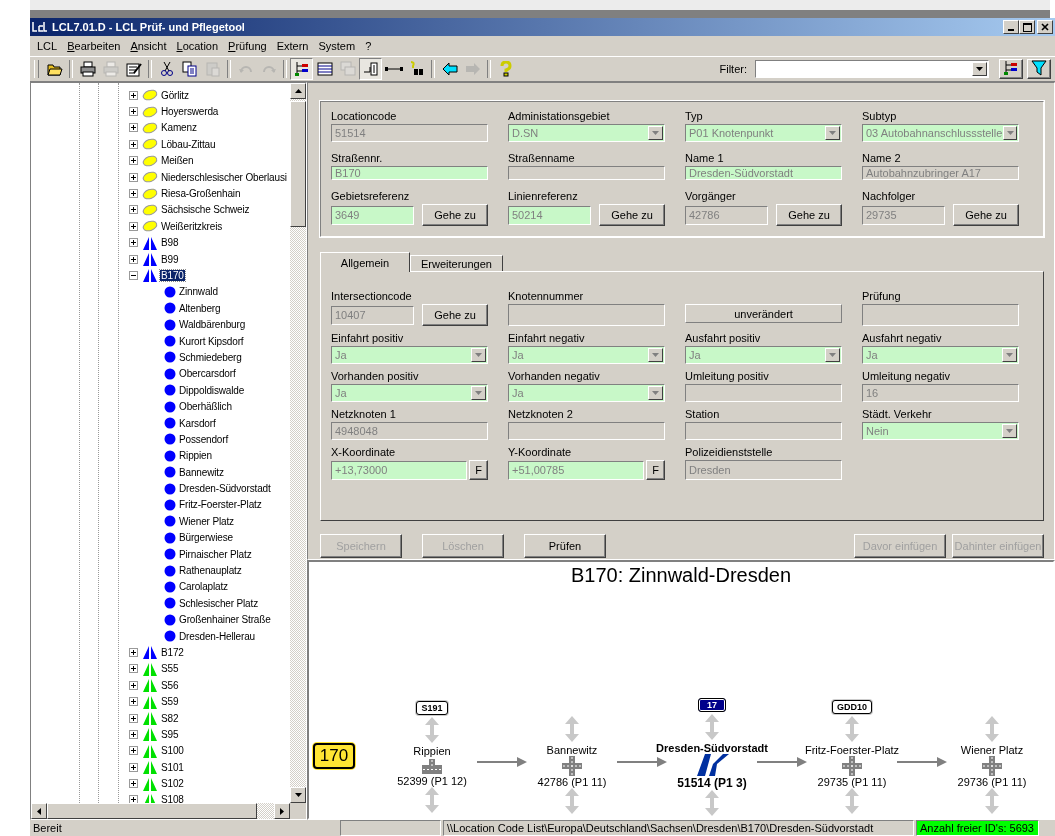 Image resolution: width=1055 pixels, height=836 pixels. Describe the element at coordinates (365, 262) in the screenshot. I see `tab: Allgemein` at that location.